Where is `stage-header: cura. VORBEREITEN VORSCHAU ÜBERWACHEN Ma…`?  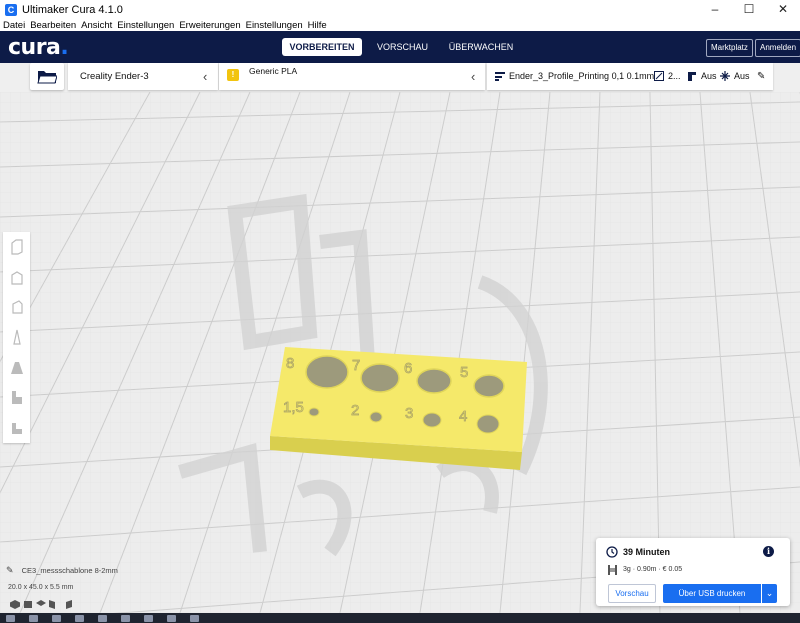
stage-header: cura. VORBEREITEN VORSCHAU ÜBERWACHEN Ma… is located at coordinates (400, 47).